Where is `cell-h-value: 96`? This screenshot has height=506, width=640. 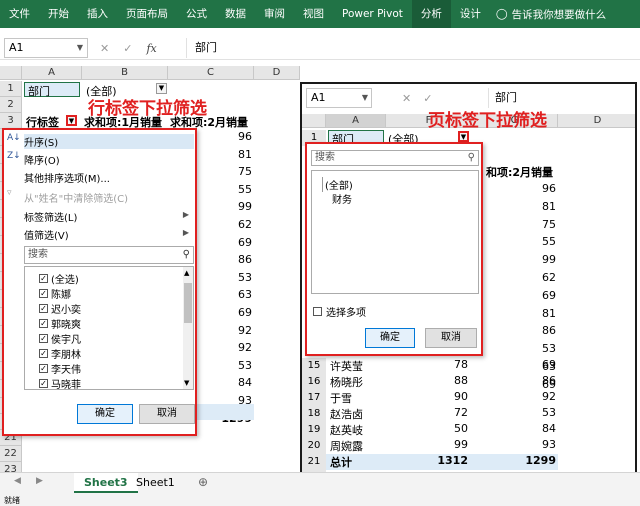
cell-h-value: 96 is located at coordinates (529, 188).